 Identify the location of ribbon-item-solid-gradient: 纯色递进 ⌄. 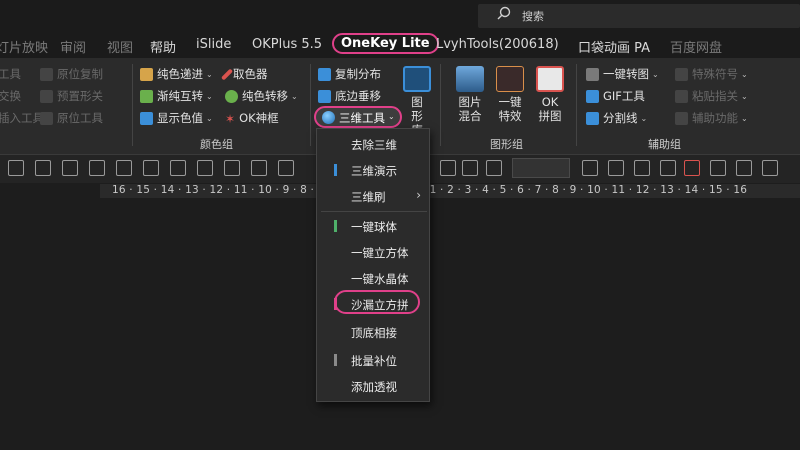
(176, 74).